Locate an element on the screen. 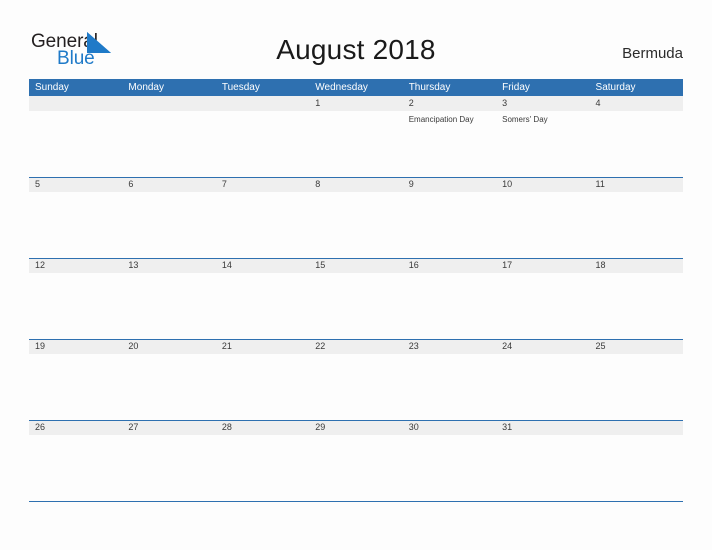  calendar-day-cell: 30 is located at coordinates (449, 460).